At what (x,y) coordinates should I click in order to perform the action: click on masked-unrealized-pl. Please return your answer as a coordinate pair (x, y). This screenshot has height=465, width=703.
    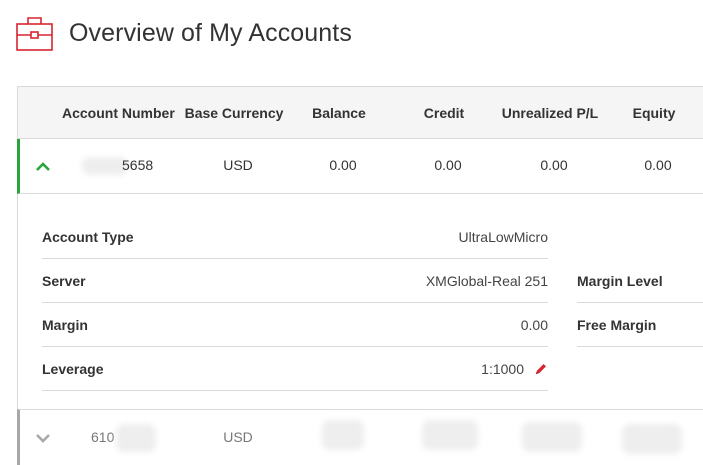
    Looking at the image, I should click on (552, 437).